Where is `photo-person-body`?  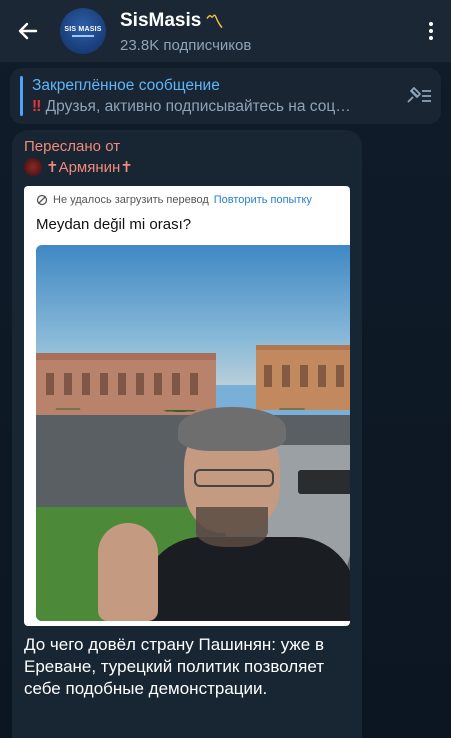
photo-person-body is located at coordinates (246, 579).